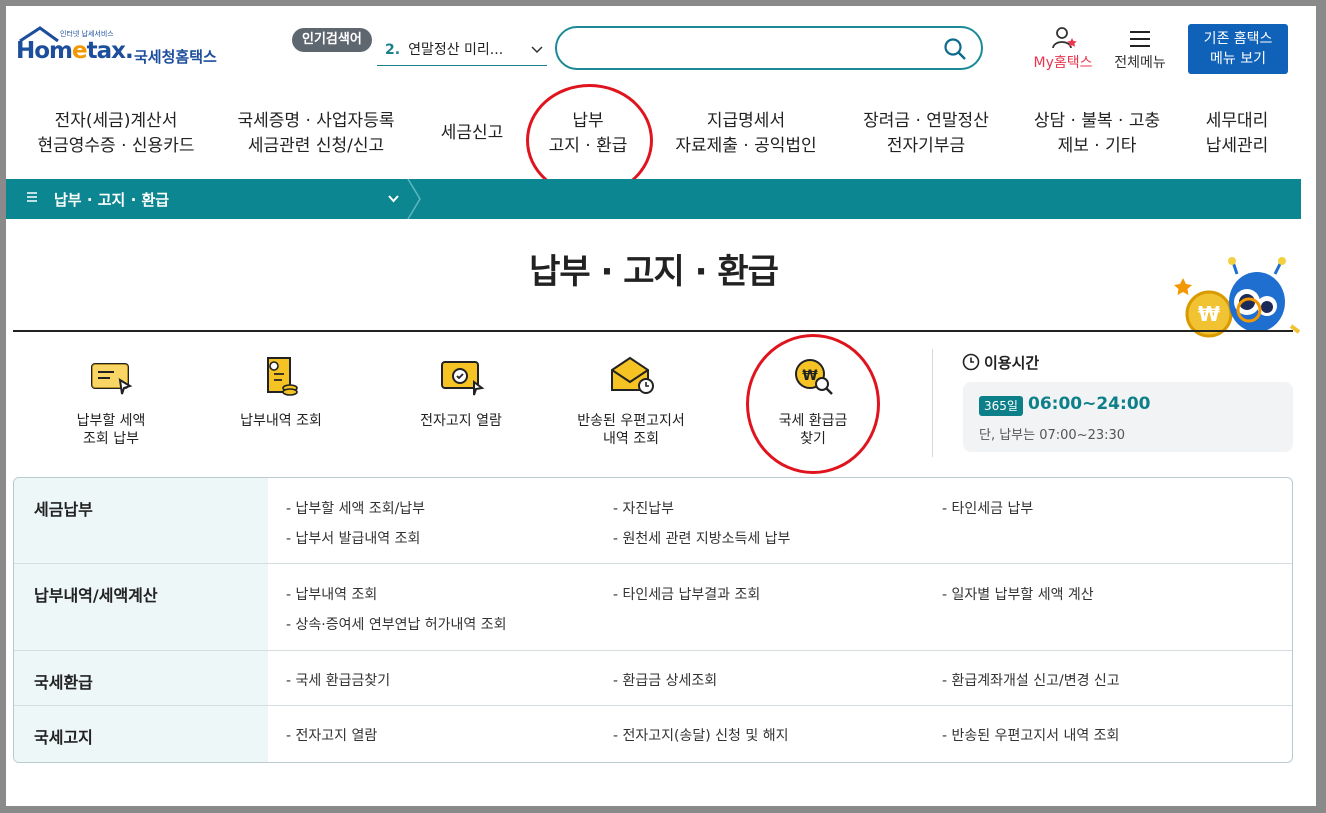 Image resolution: width=1326 pixels, height=813 pixels. What do you see at coordinates (631, 401) in the screenshot?
I see `quick-menu-returned-mail: 반송된 우편고지서 내역 조회` at bounding box center [631, 401].